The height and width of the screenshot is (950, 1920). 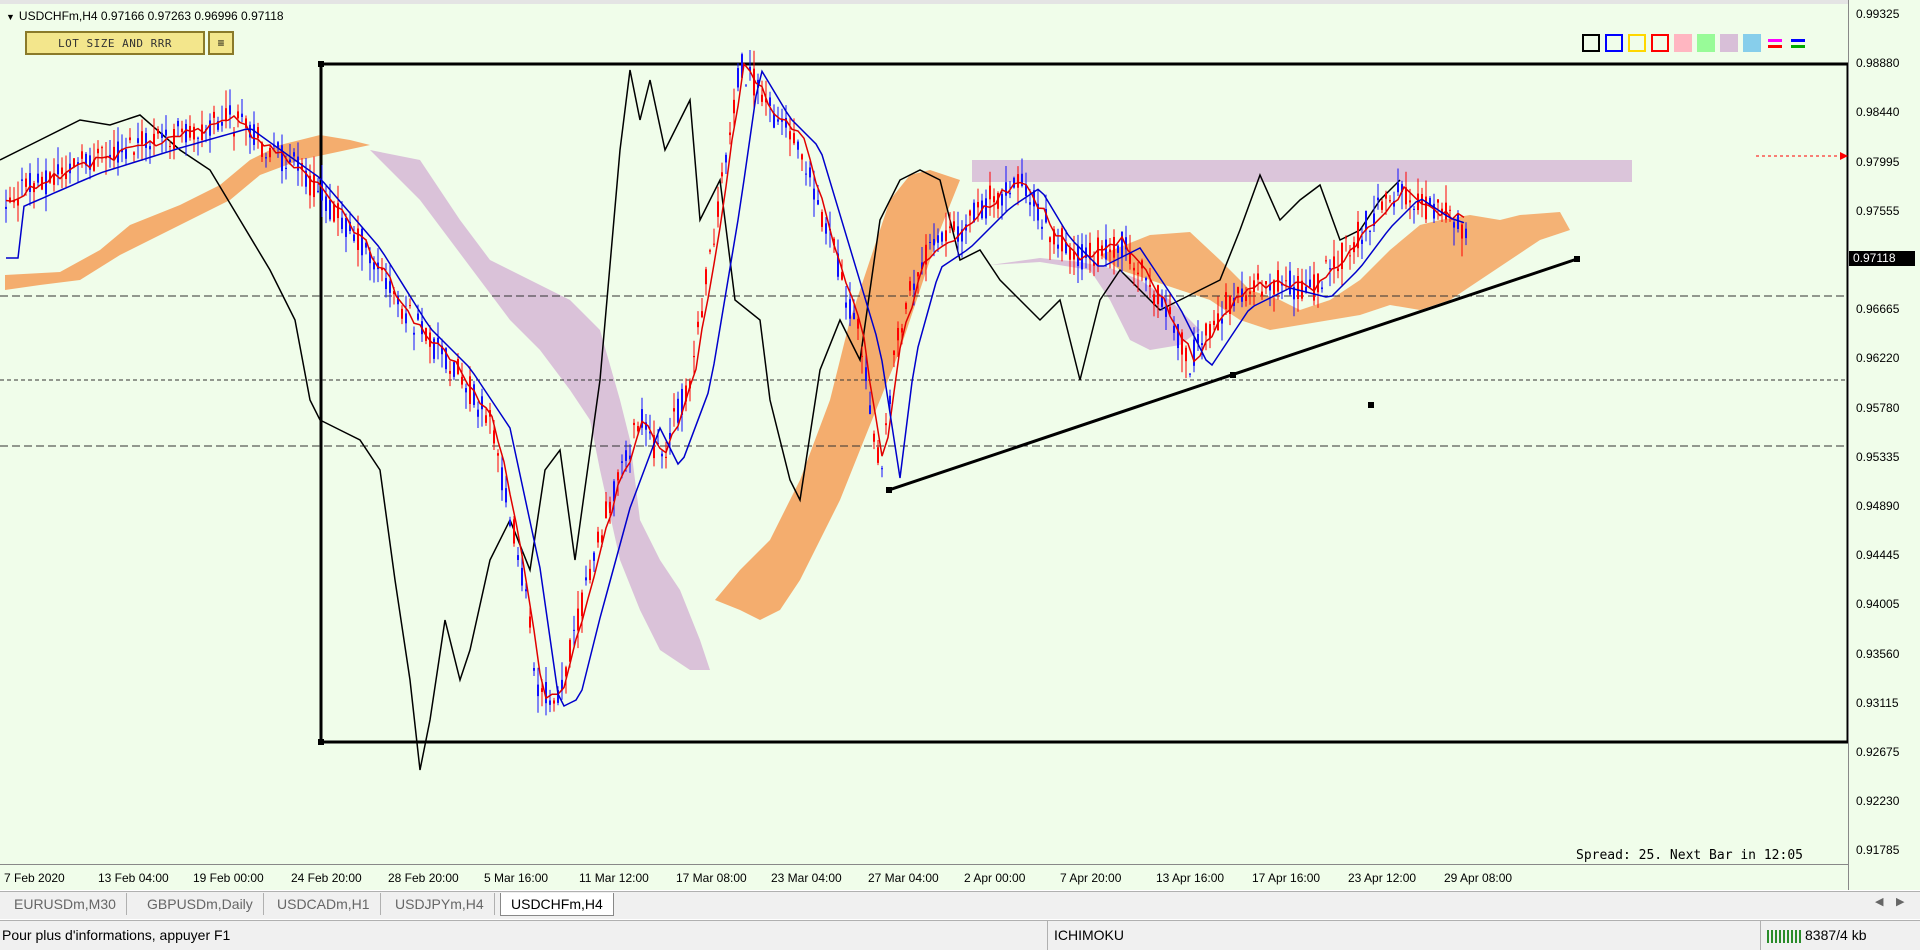 What do you see at coordinates (324, 904) in the screenshot?
I see `chart-tab: USDCADm,H1` at bounding box center [324, 904].